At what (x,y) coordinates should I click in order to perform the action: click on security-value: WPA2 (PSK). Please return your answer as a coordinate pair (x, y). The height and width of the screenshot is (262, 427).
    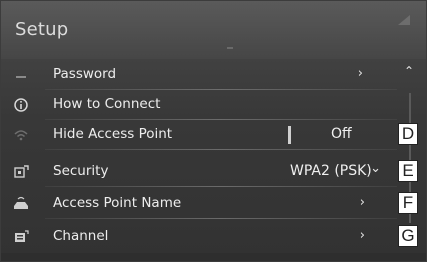
    Looking at the image, I should click on (331, 171).